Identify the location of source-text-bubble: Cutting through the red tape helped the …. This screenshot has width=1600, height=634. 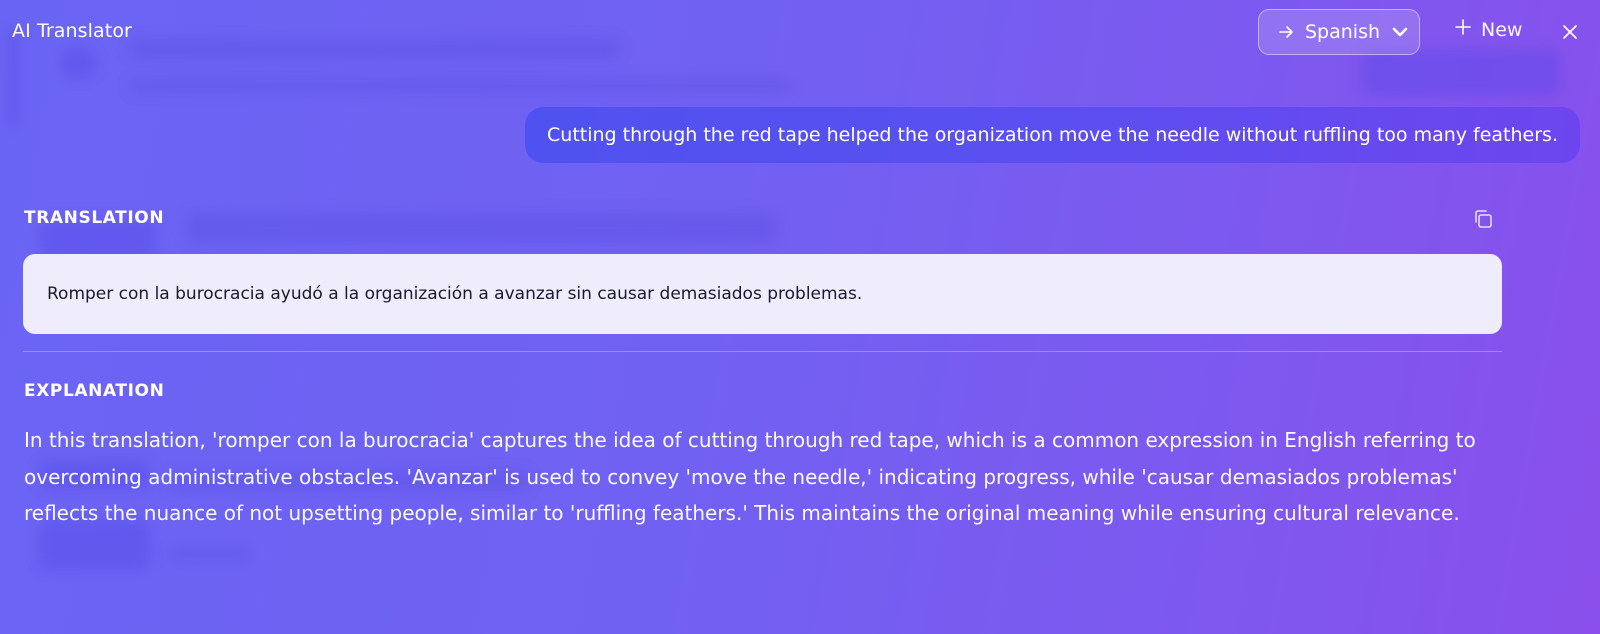
(1052, 135).